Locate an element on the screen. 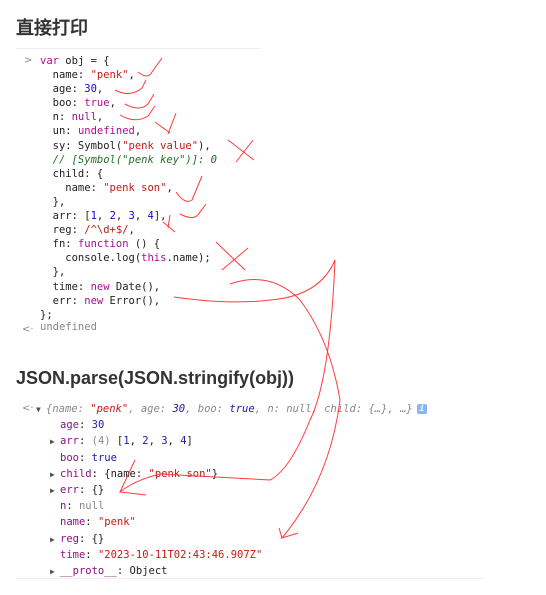 This screenshot has height=595, width=546. code-line: name: "penk", is located at coordinates (128, 75).